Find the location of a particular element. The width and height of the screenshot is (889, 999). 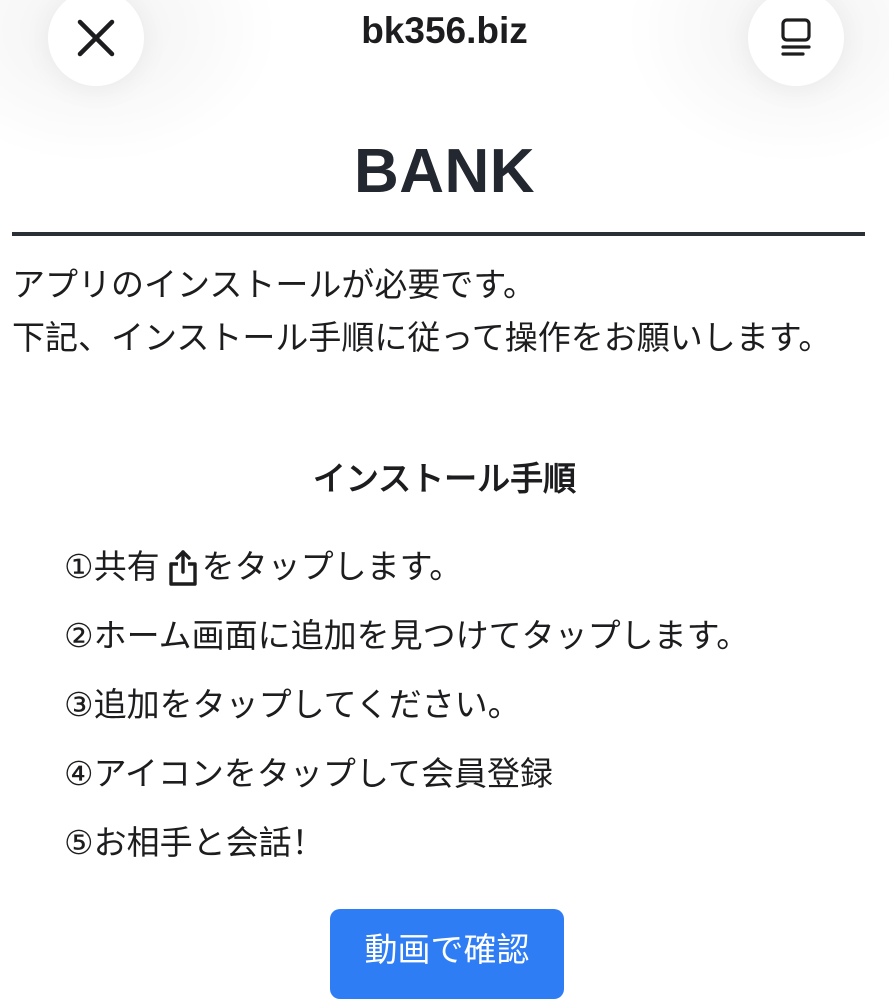

instruction-step: ③追加をタップしてください。 is located at coordinates (292, 704).